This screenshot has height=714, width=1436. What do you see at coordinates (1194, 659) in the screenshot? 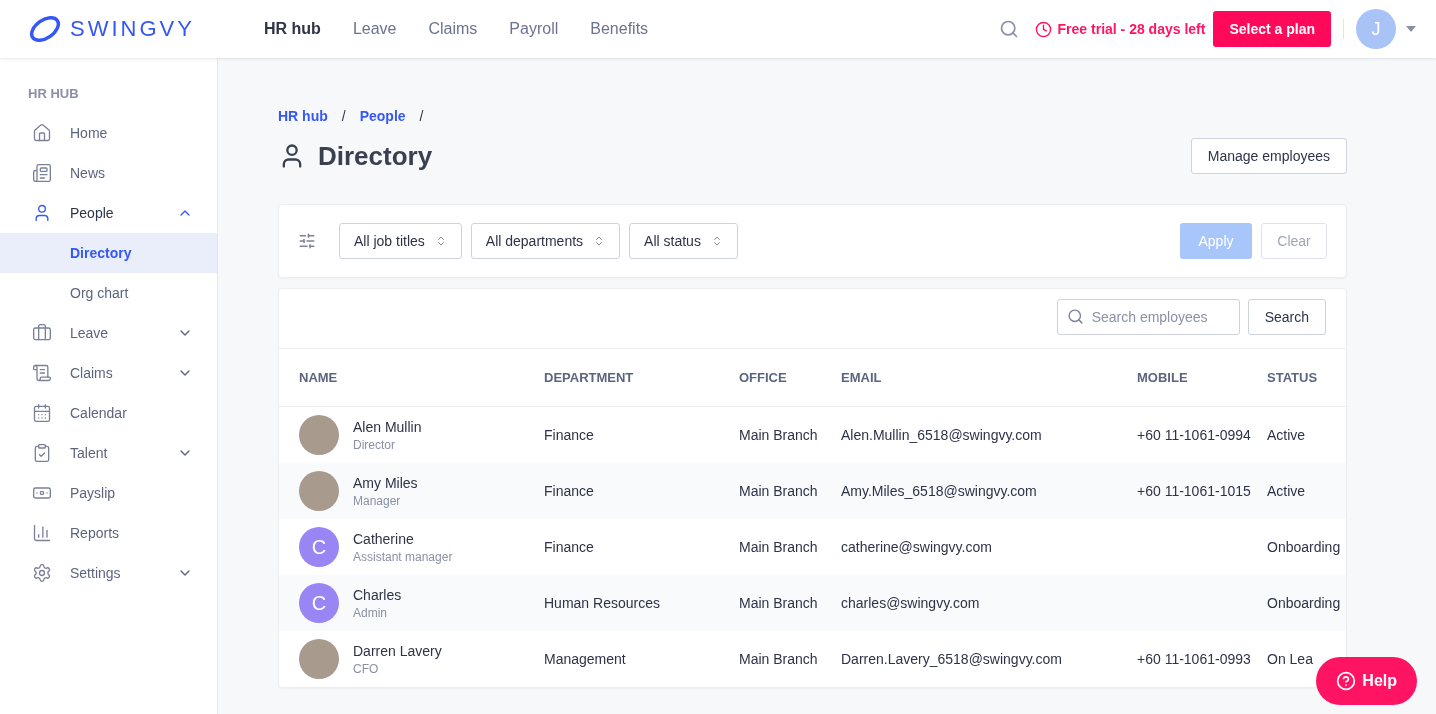
I see `table-cell: +60 11-1061-0993` at bounding box center [1194, 659].